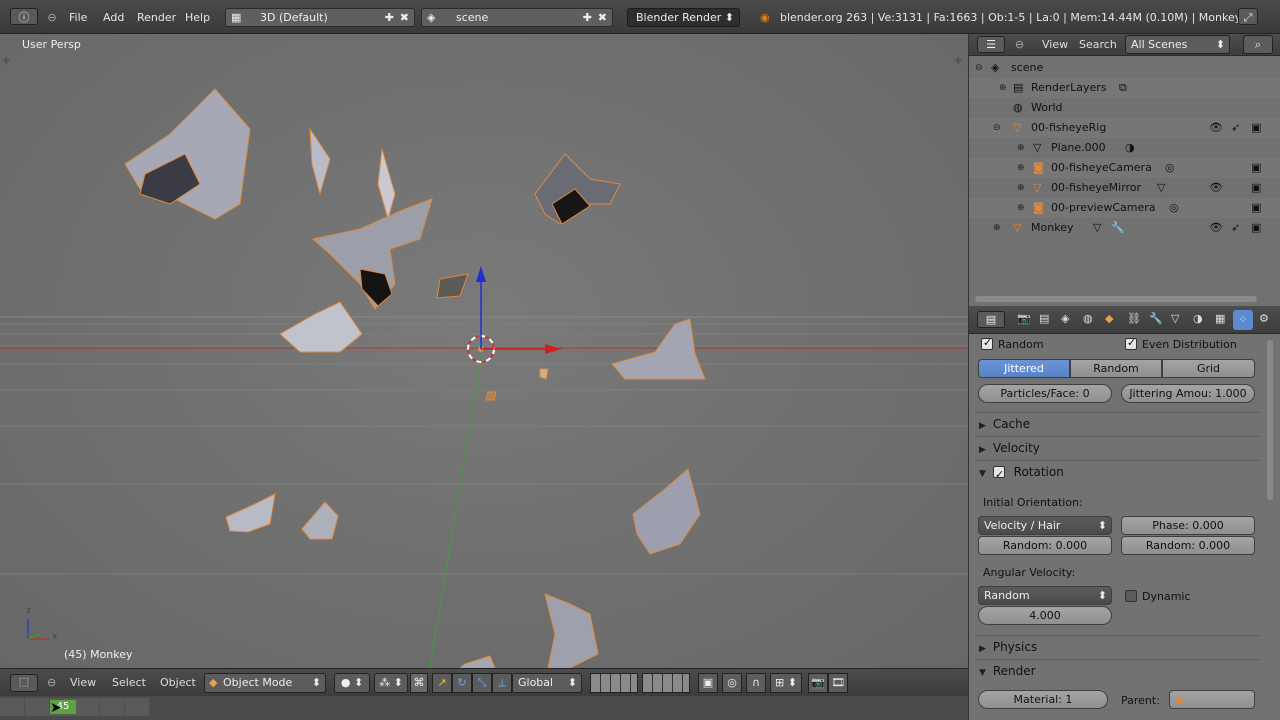 The height and width of the screenshot is (720, 1280). Describe the element at coordinates (1117, 447) in the screenshot. I see `panel-velocity: ▶ Velocity` at that location.